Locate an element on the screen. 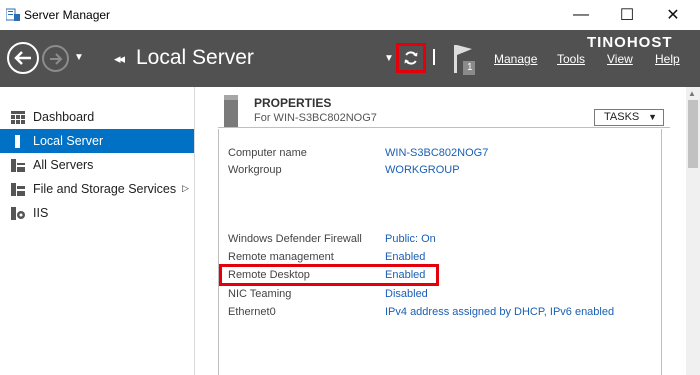 This screenshot has height=375, width=700. property-value-link: Disabled is located at coordinates (406, 294).